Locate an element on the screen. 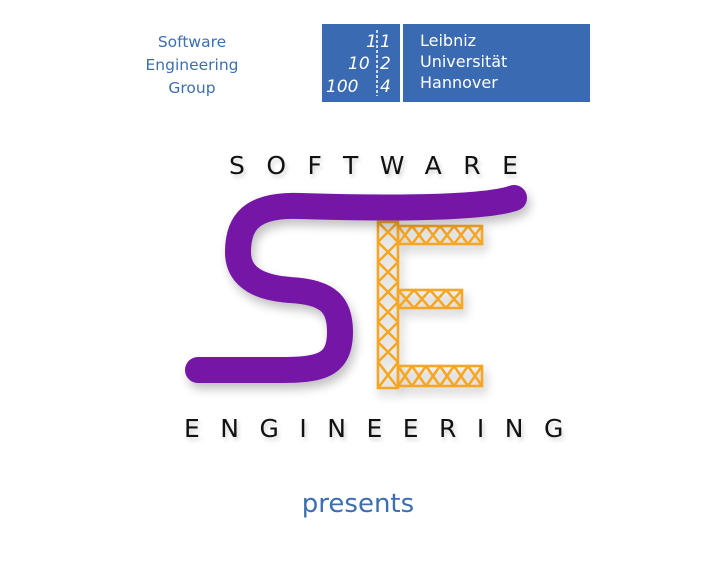 The width and height of the screenshot is (720, 576). e-scaffold is located at coordinates (430, 305).